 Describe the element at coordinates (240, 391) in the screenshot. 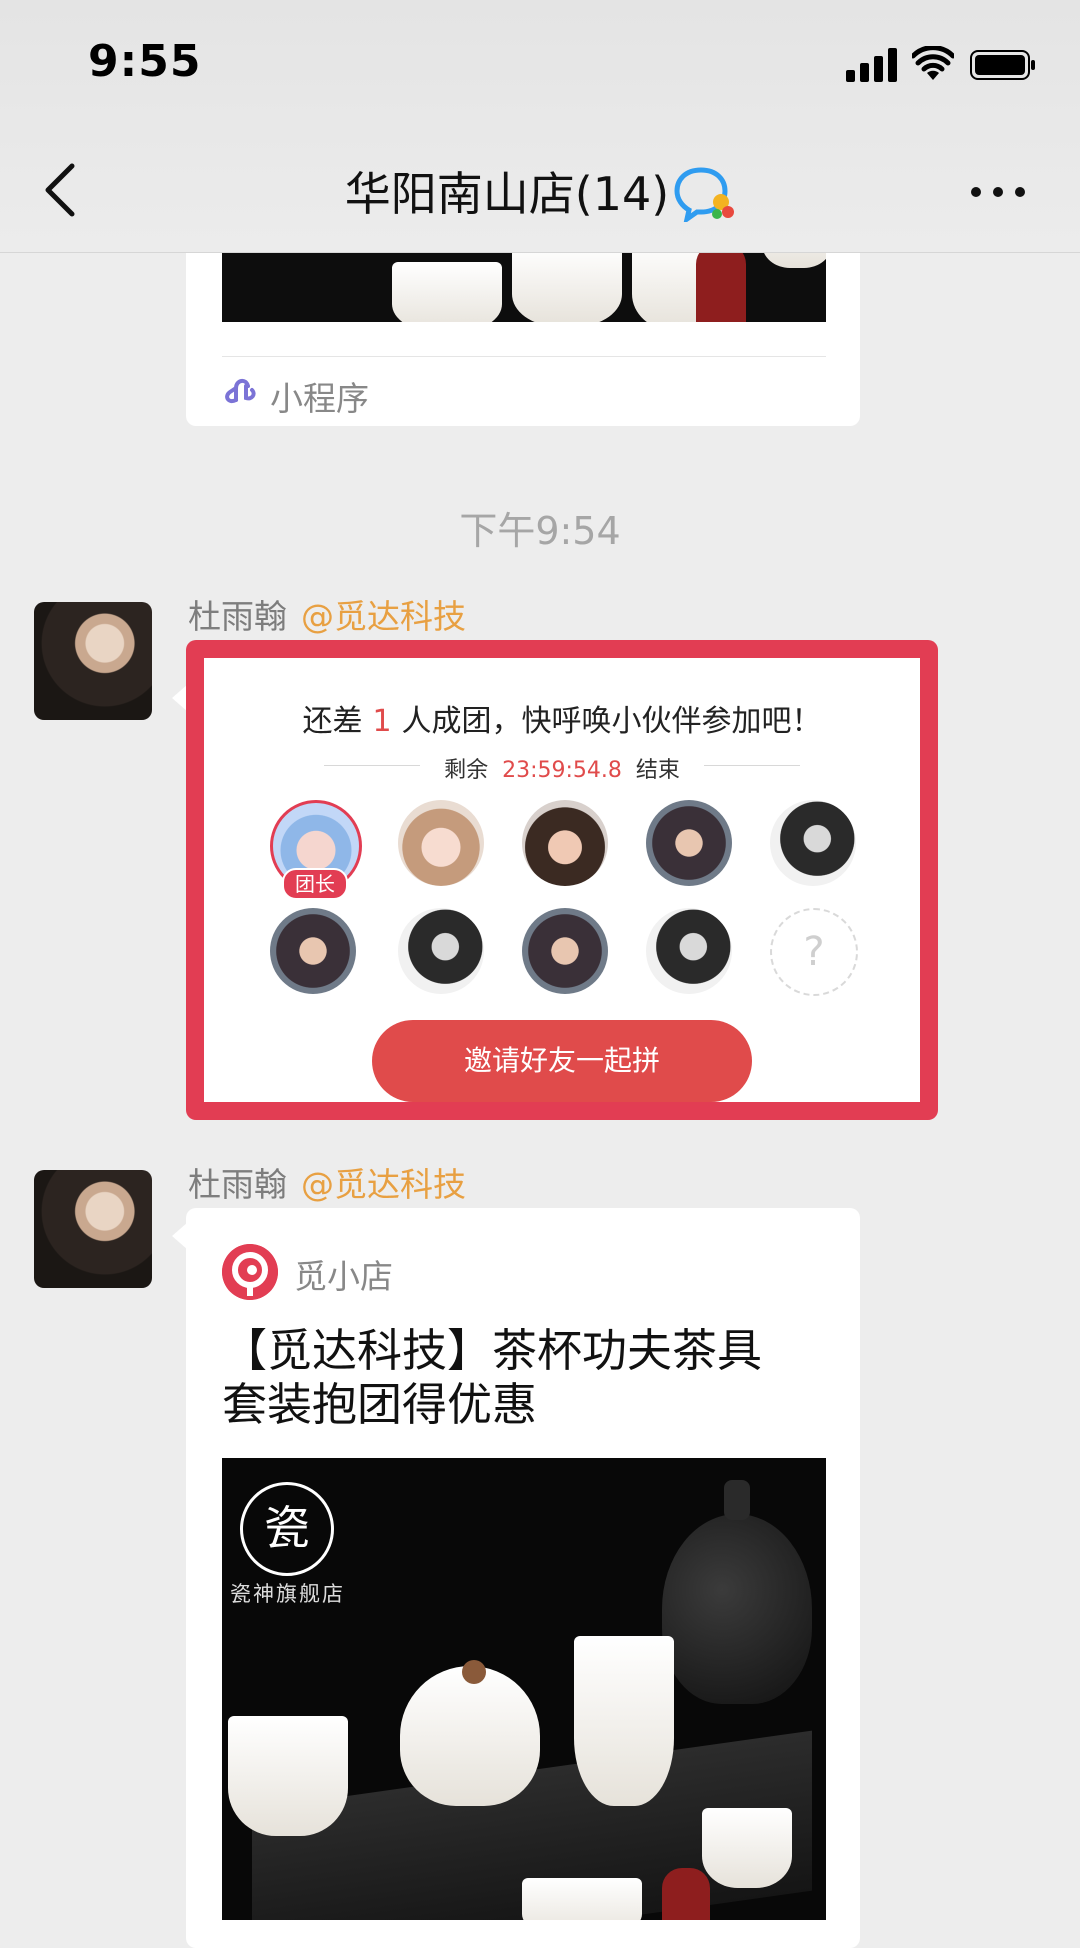

I see `mini-program-icon` at that location.